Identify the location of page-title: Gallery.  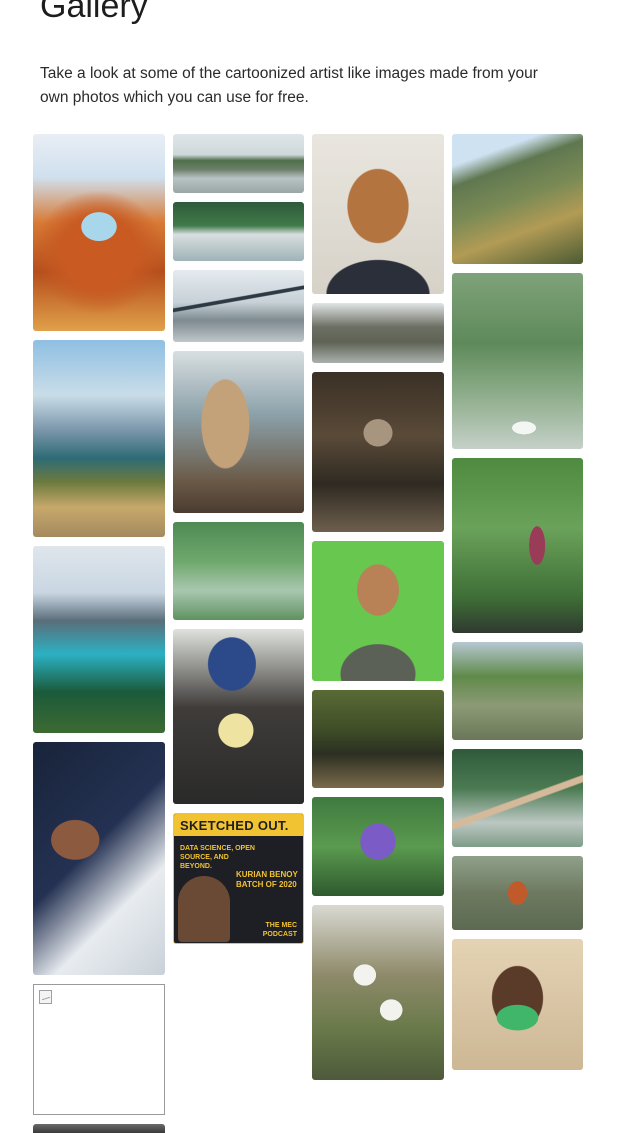
(94, 12).